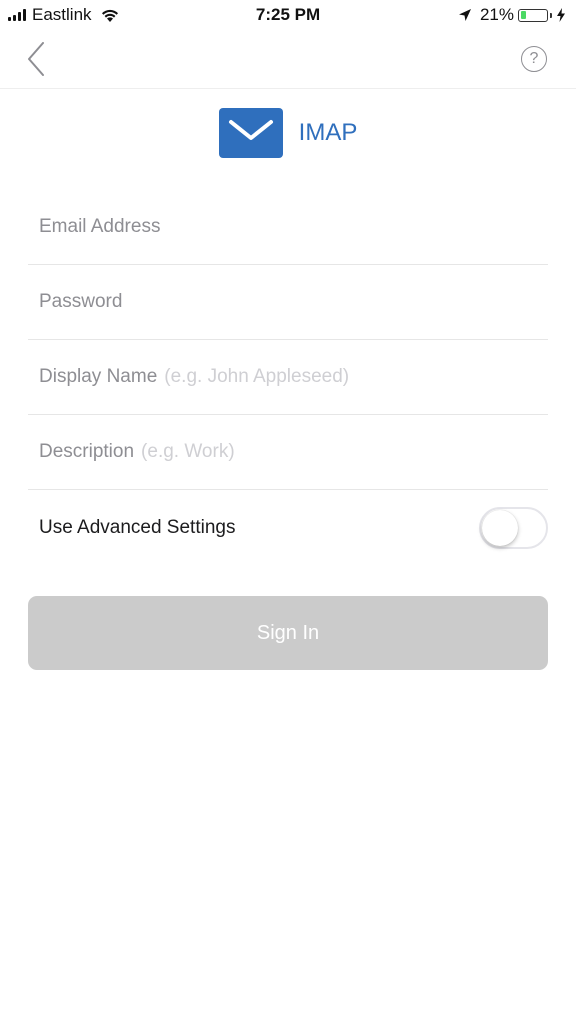 The image size is (576, 1024). What do you see at coordinates (288, 227) in the screenshot?
I see `email-field: Email Address` at bounding box center [288, 227].